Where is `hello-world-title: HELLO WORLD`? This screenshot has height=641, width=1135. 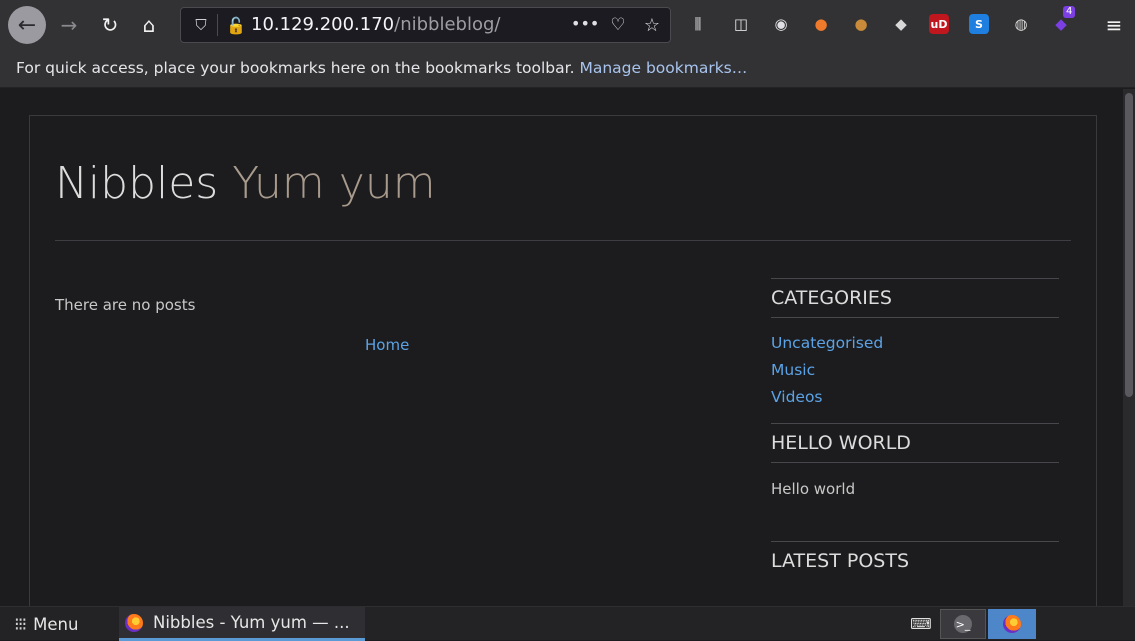
hello-world-title: HELLO WORLD is located at coordinates (841, 443).